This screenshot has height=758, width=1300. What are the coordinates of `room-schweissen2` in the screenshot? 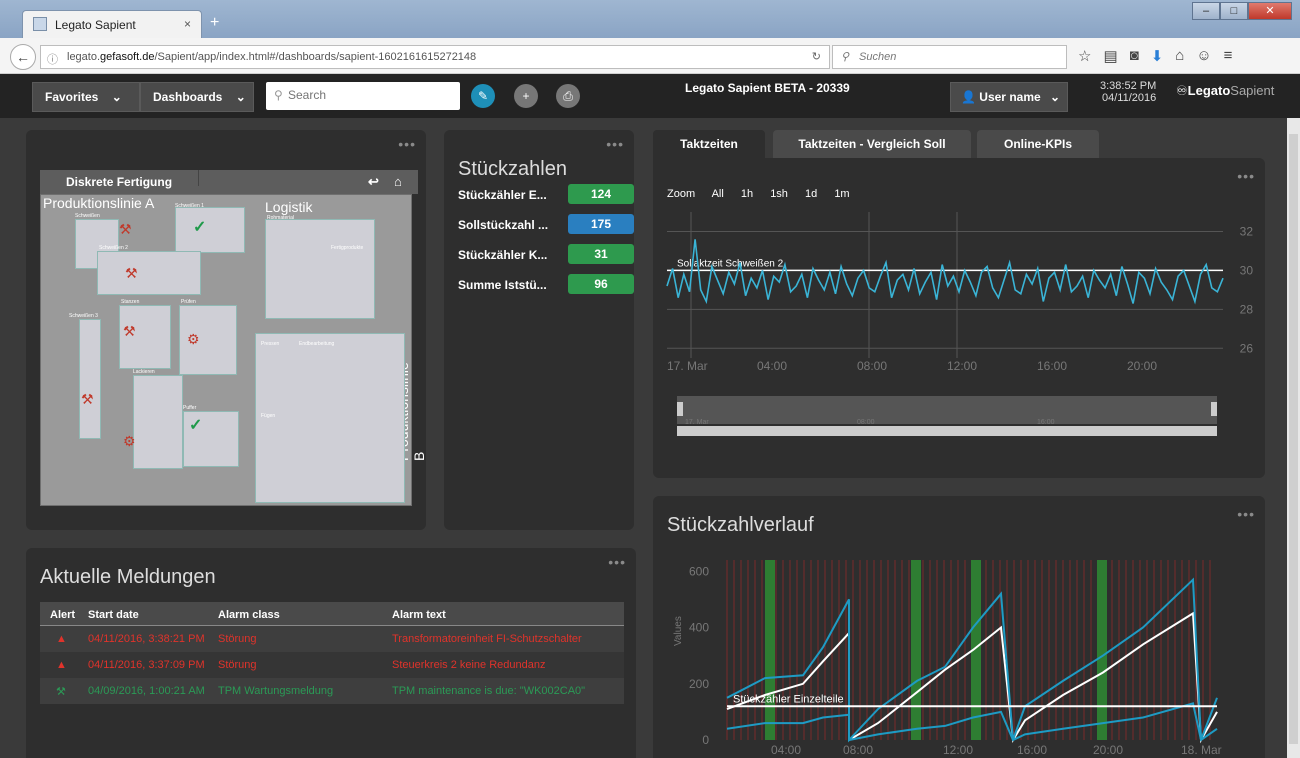 It's located at (149, 273).